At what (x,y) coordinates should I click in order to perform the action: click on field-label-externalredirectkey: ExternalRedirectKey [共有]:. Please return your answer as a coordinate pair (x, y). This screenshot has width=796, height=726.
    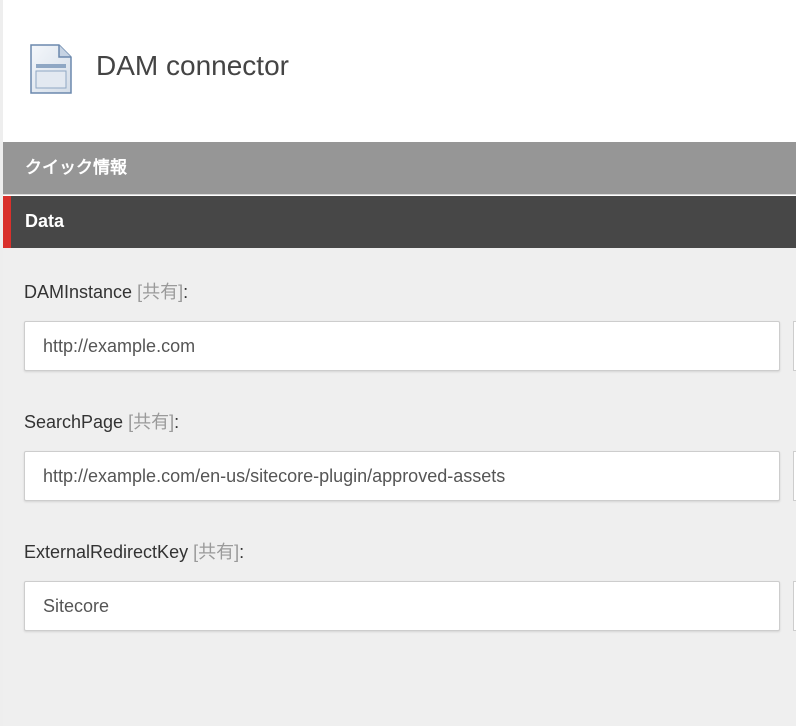
    Looking at the image, I should click on (134, 552).